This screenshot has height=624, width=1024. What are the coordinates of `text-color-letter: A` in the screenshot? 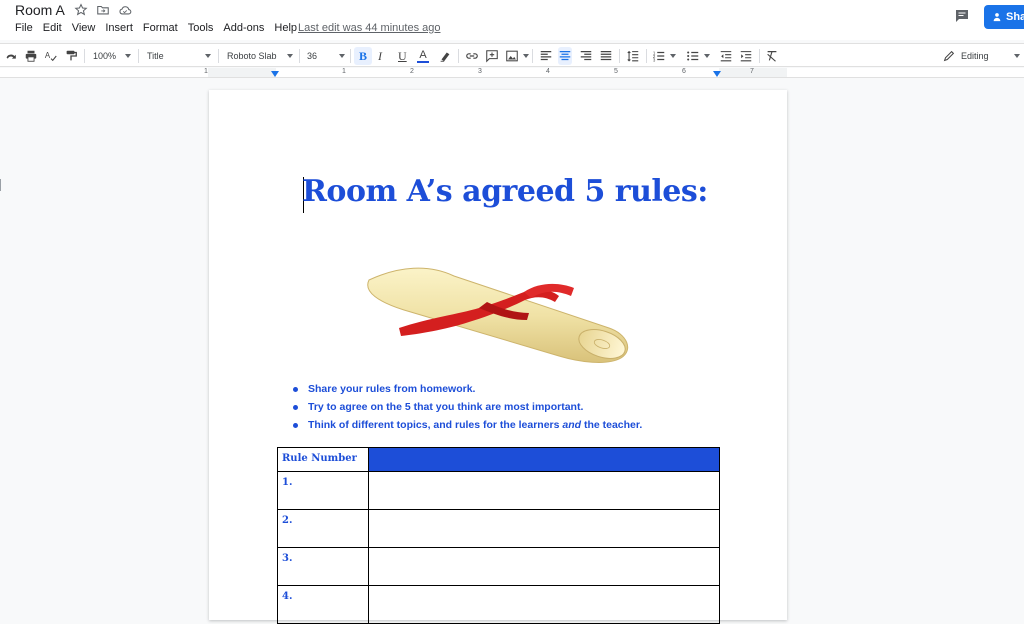 It's located at (423, 55).